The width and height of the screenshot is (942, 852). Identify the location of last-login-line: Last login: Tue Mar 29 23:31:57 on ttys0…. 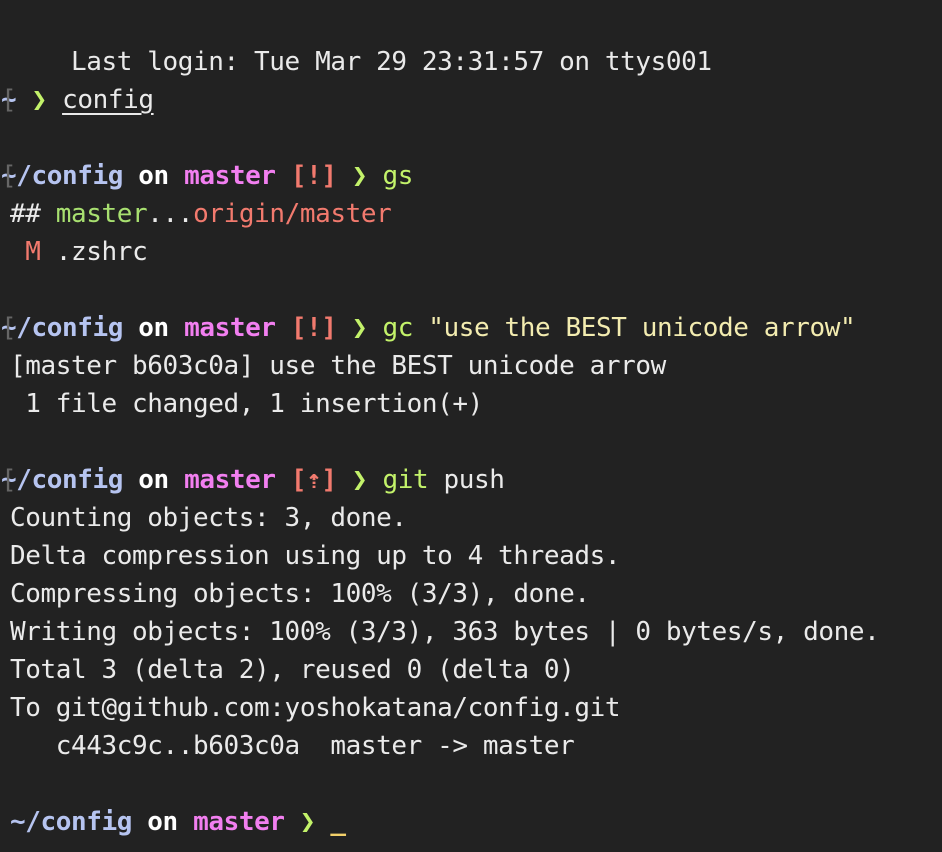
(476, 41).